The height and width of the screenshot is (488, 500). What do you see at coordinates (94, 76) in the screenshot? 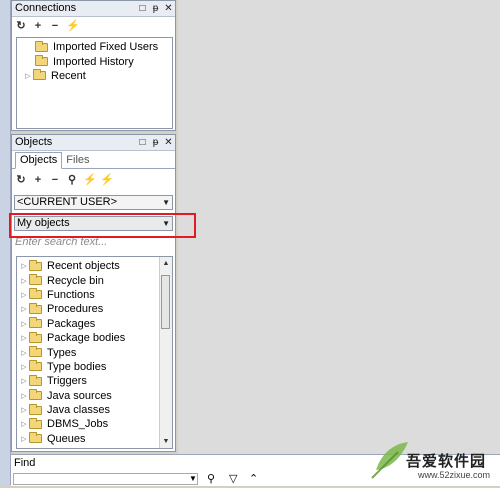
I see `tree-item: ▷ Recent` at bounding box center [94, 76].